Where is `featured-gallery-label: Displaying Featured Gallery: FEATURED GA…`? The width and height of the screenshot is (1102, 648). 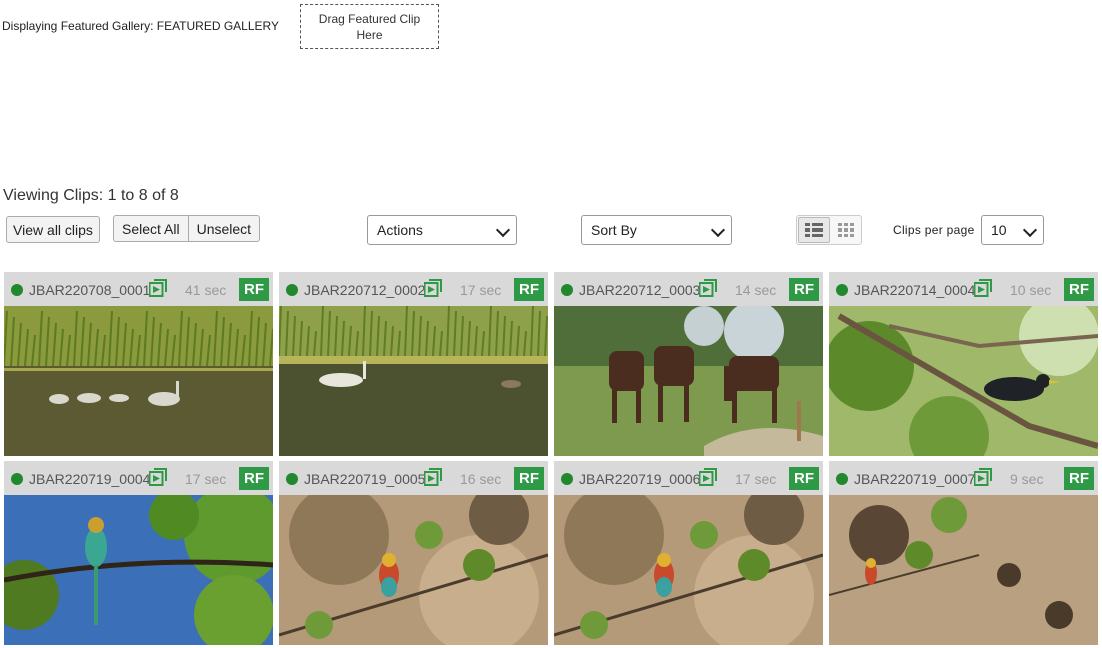
featured-gallery-label: Displaying Featured Gallery: FEATURED GA… is located at coordinates (140, 26).